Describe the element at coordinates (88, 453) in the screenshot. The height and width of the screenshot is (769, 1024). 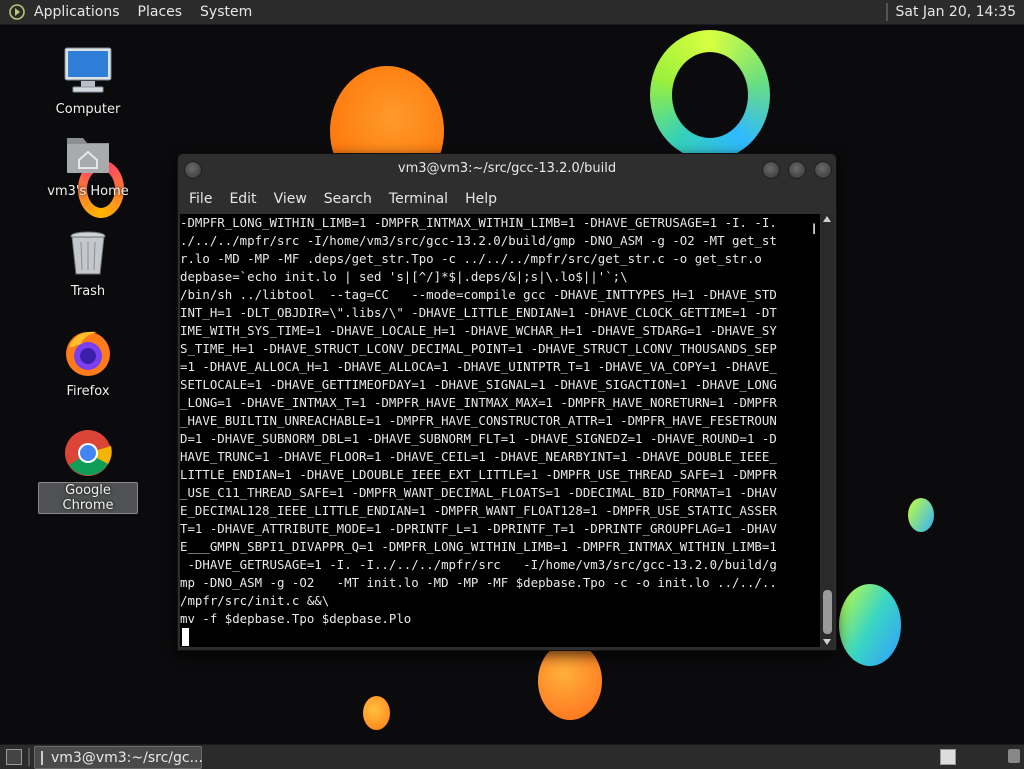
I see `chrome-icon` at that location.